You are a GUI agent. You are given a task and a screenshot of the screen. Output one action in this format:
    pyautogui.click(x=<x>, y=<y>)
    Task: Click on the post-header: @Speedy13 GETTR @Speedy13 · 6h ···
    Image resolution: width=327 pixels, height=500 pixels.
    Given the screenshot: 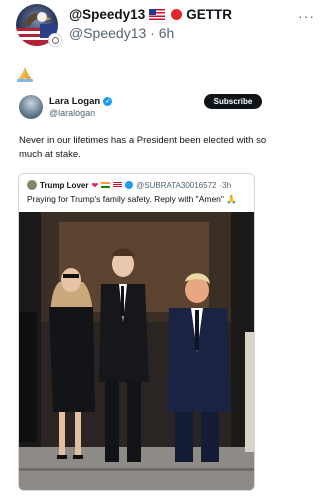 What is the action you would take?
    pyautogui.click(x=166, y=26)
    